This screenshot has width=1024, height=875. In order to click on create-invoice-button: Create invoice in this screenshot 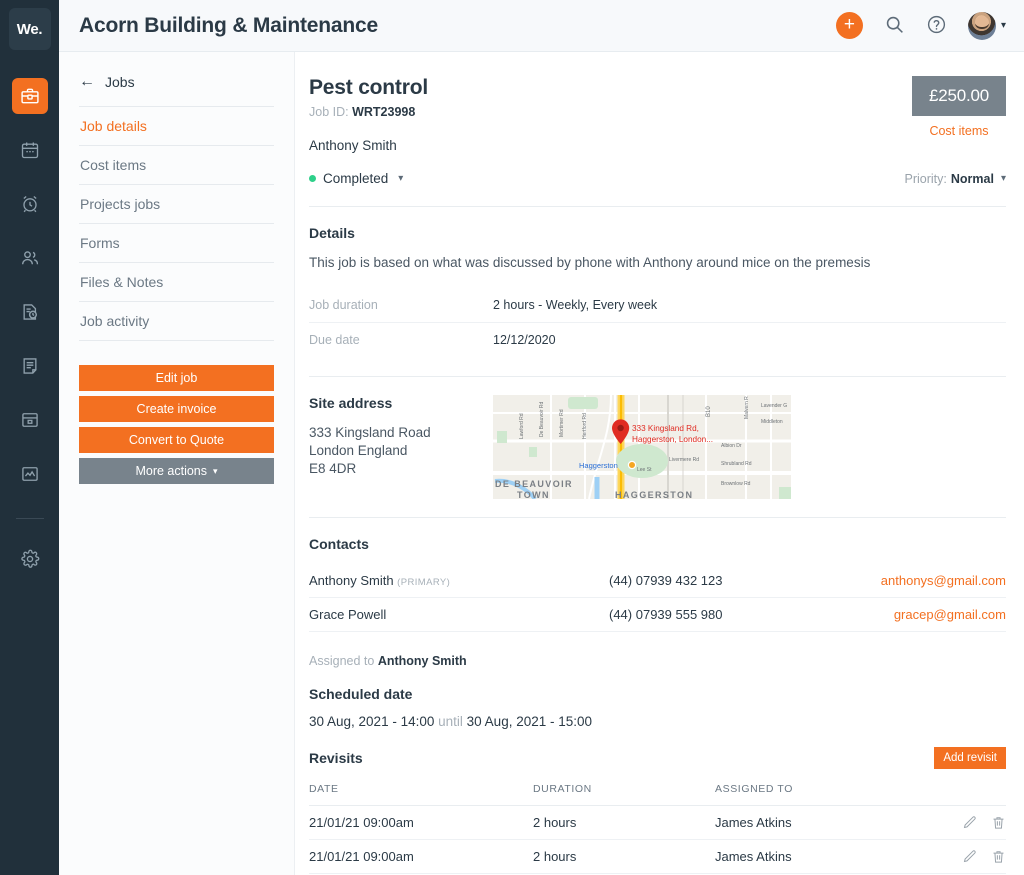, I will do `click(176, 409)`.